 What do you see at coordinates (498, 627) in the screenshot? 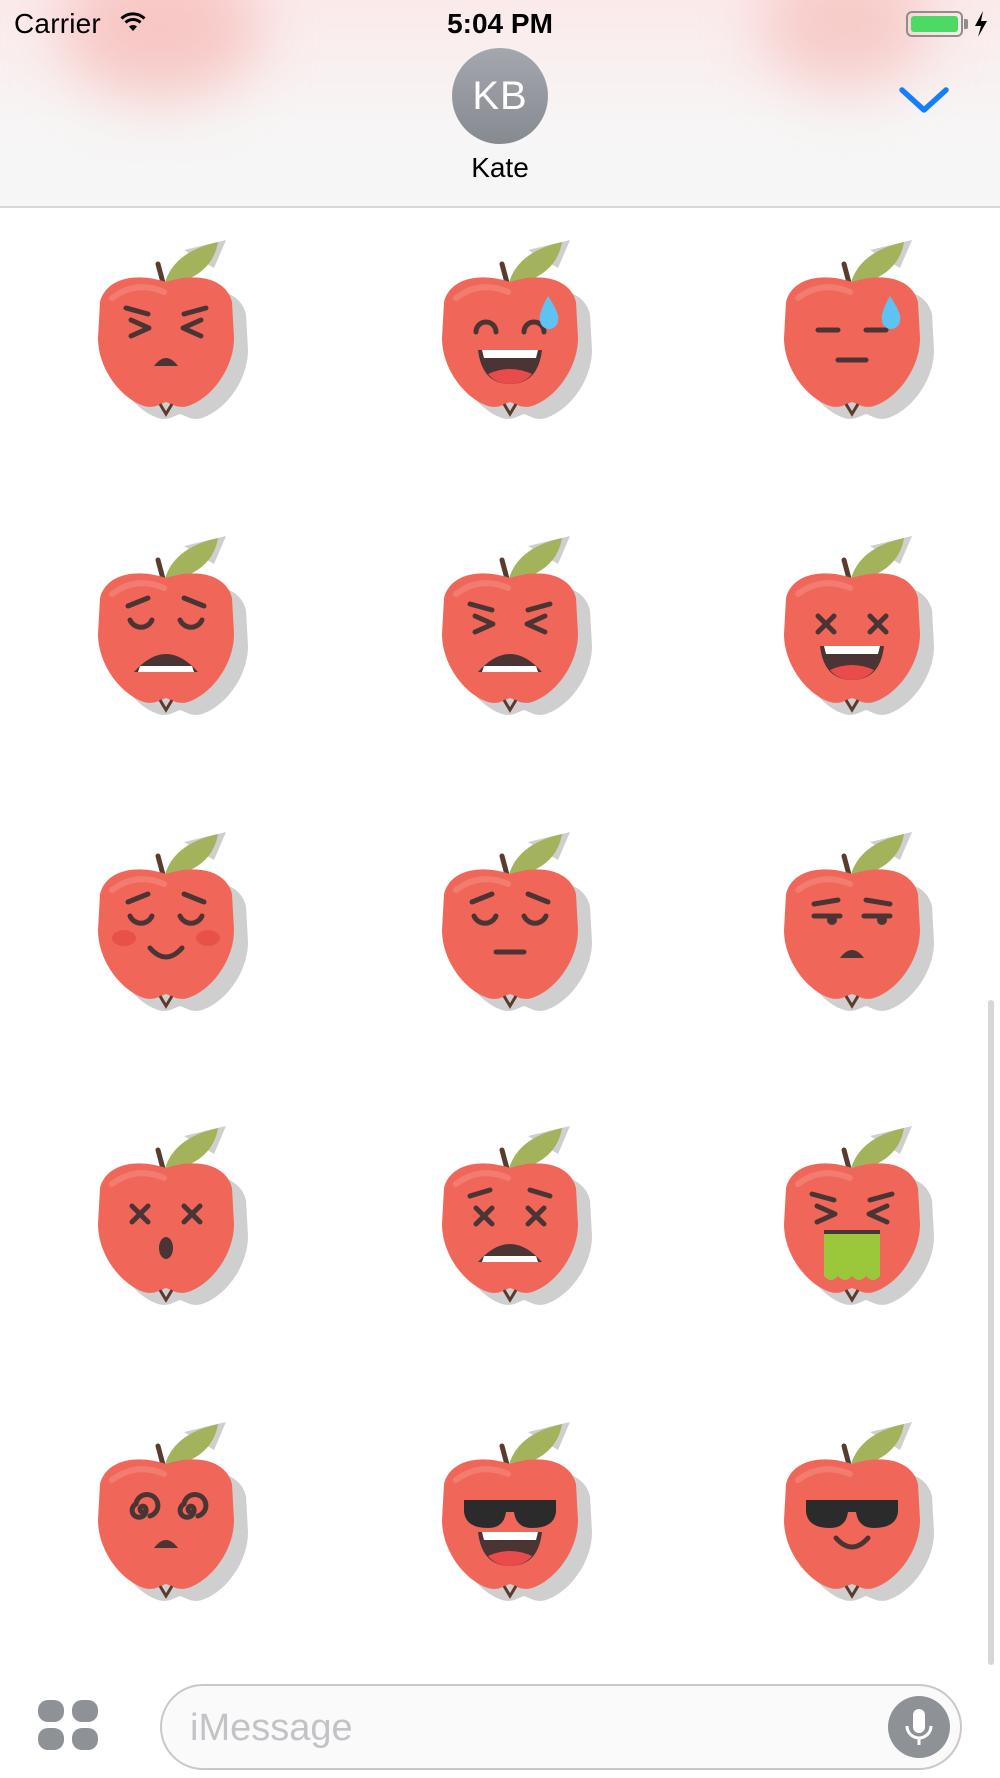
I see `sticker-apple-tired-face` at bounding box center [498, 627].